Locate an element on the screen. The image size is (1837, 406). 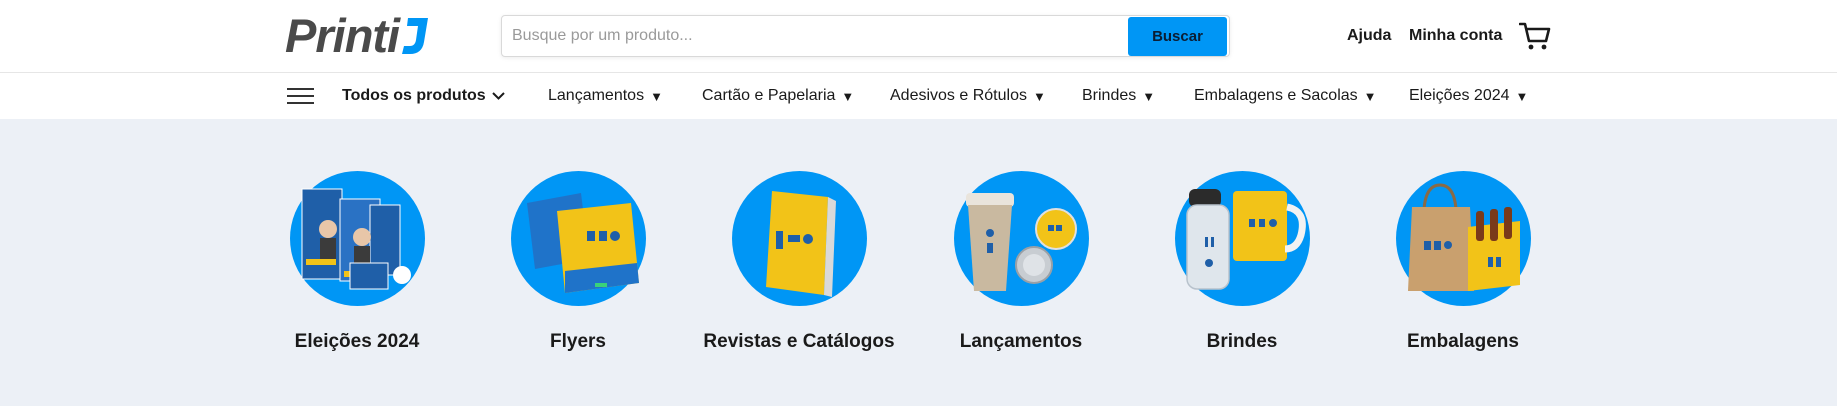
category-label: Embalagens is located at coordinates (1463, 341).